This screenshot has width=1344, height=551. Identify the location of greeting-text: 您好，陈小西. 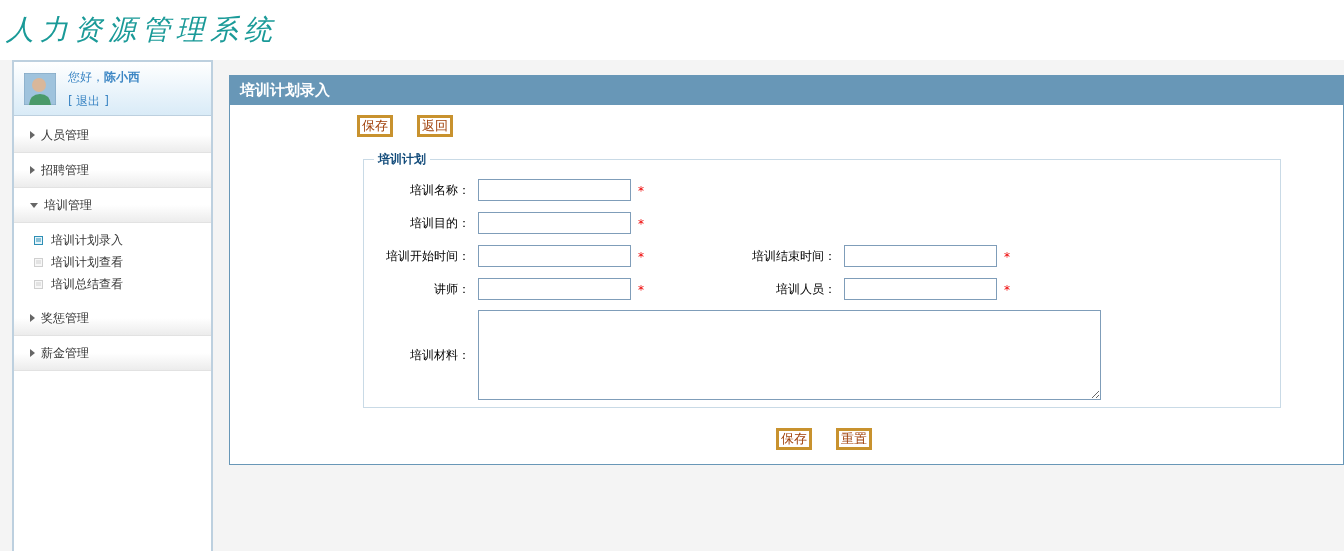
(104, 77).